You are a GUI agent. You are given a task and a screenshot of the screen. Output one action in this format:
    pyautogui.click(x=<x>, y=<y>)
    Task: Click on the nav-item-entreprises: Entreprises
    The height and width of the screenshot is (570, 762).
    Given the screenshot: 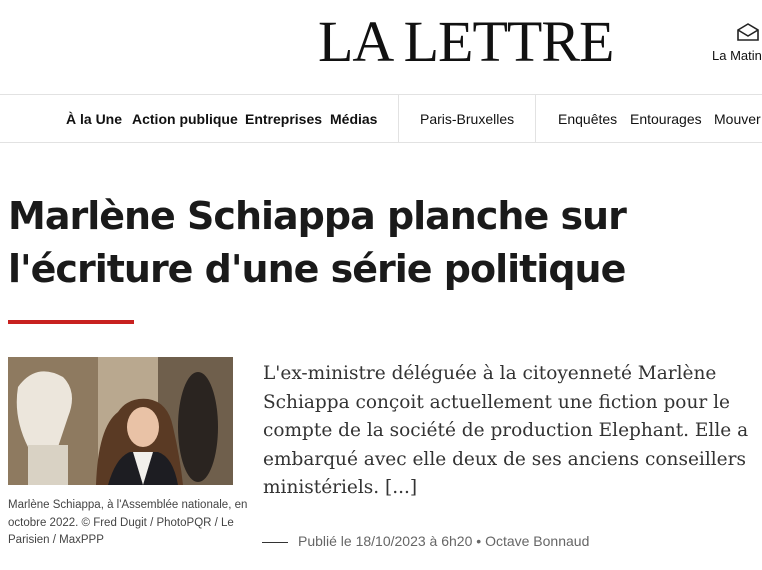 What is the action you would take?
    pyautogui.click(x=283, y=119)
    